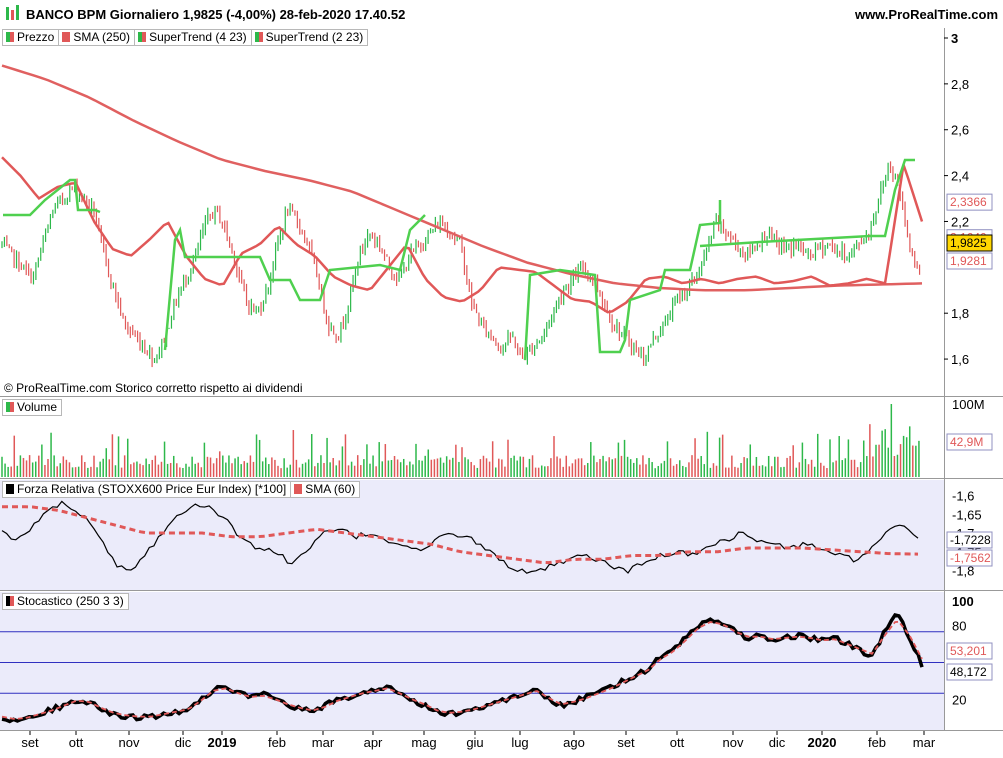 This screenshot has height=758, width=1003. What do you see at coordinates (314, 37) in the screenshot?
I see `legend-label: SuperTrend (2 23)` at bounding box center [314, 37].